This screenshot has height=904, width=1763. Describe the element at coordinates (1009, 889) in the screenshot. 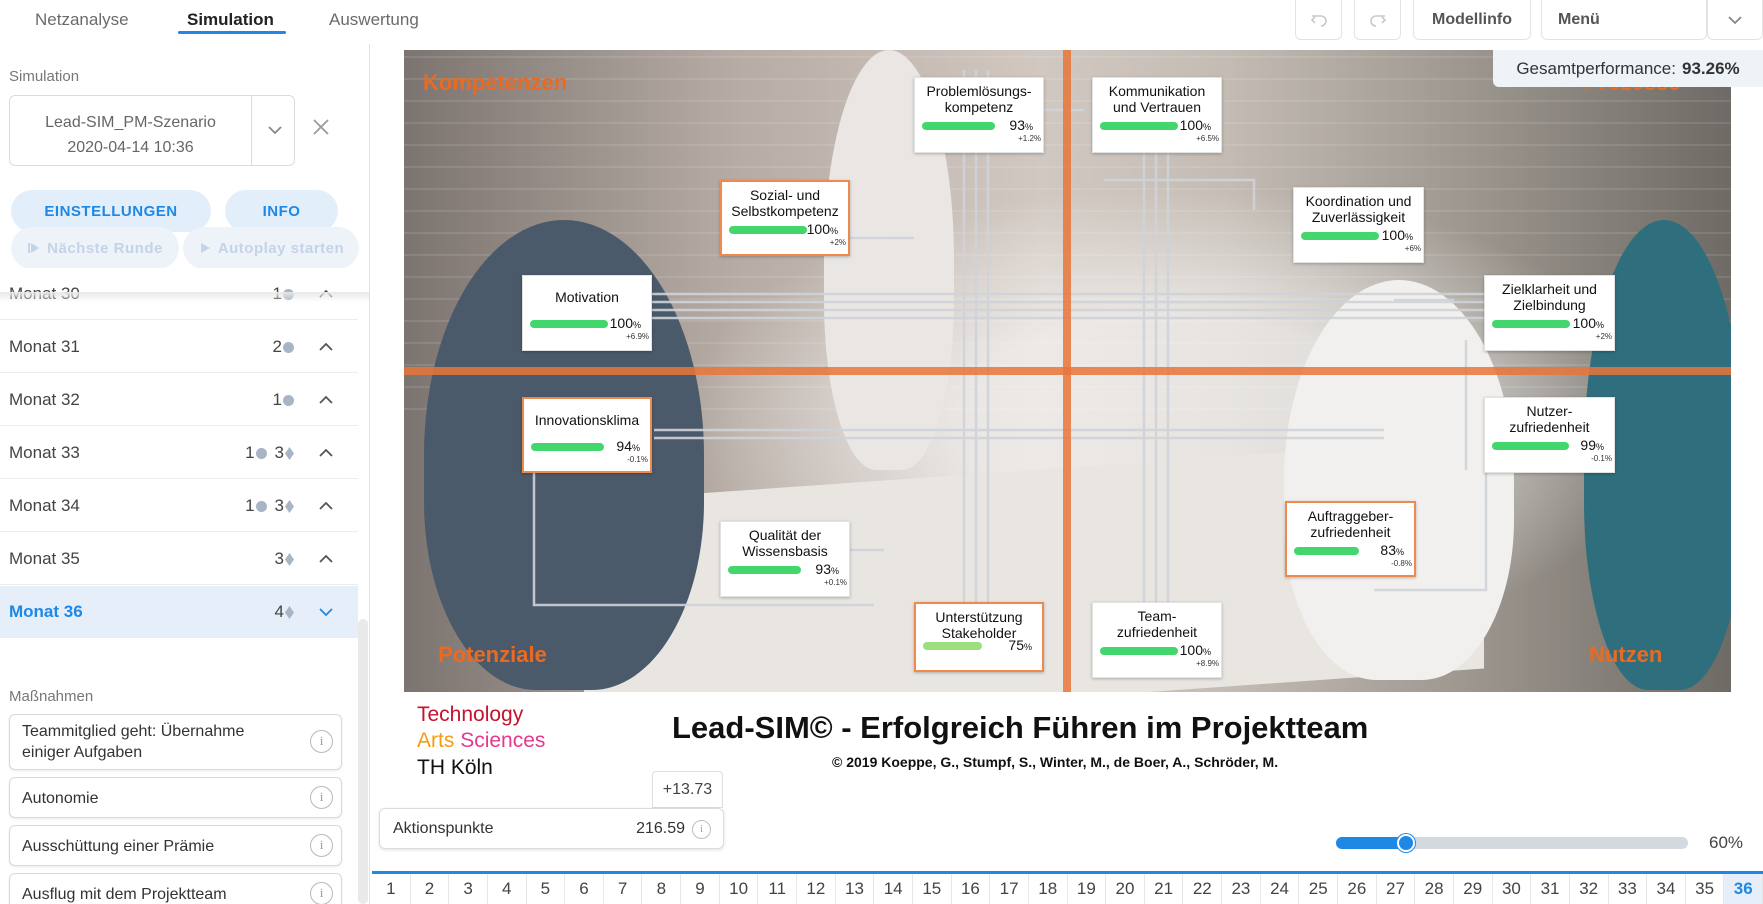

I see `timeline-month: 17` at that location.